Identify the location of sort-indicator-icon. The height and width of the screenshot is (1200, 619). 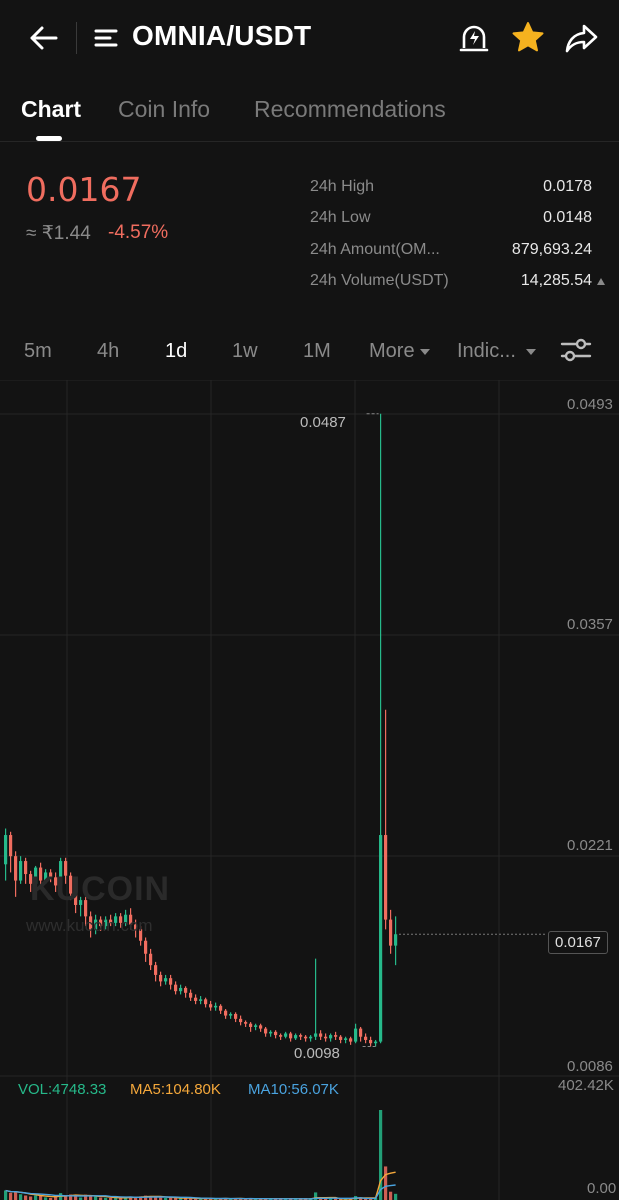
(601, 281).